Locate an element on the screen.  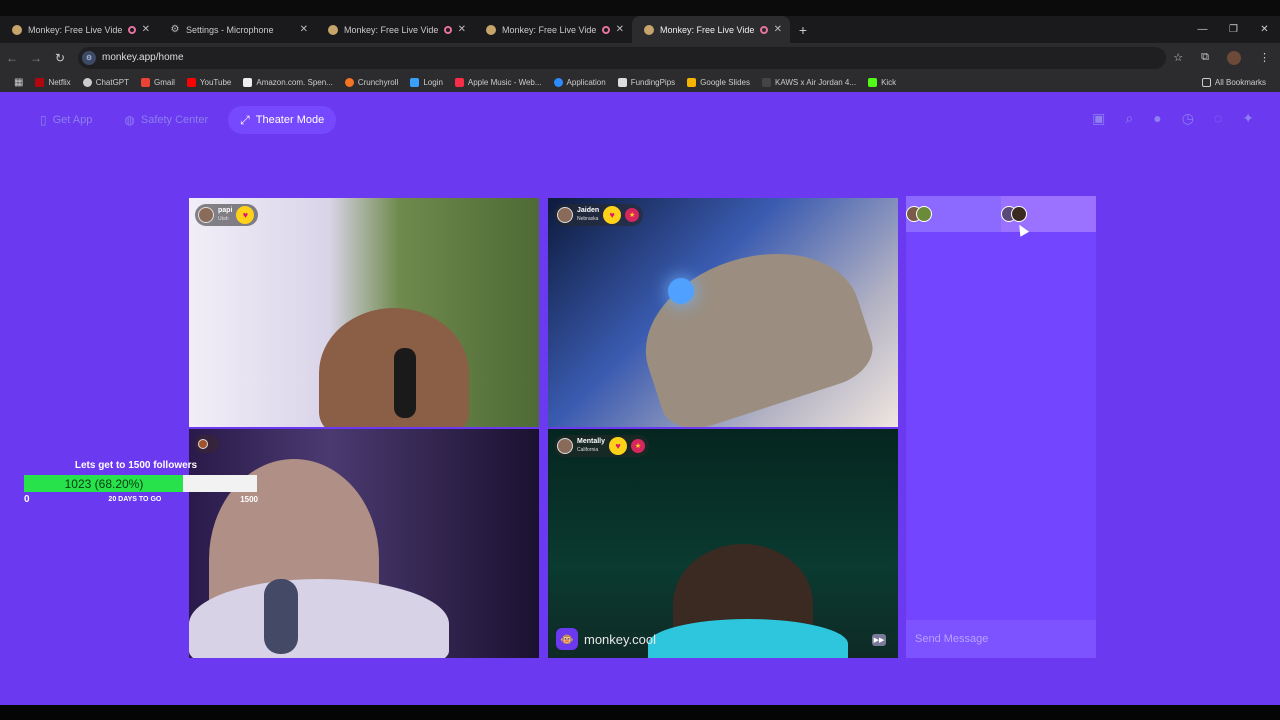
expand-icon: ⤢ is located at coordinates (245, 119).